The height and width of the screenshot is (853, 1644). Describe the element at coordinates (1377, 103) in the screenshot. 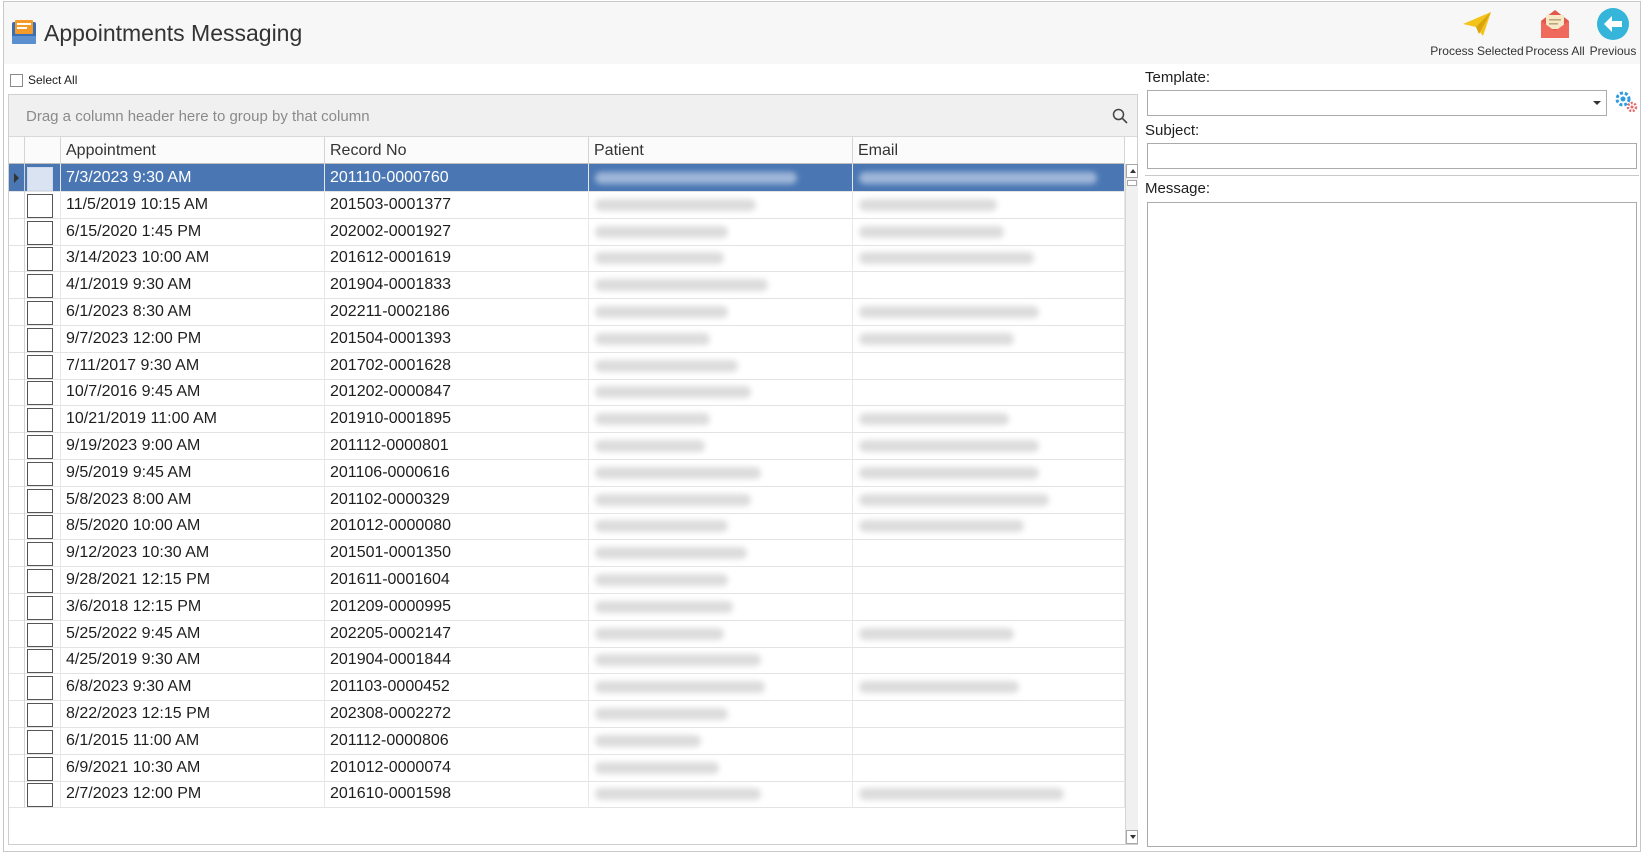

I see `template-dropdown` at that location.